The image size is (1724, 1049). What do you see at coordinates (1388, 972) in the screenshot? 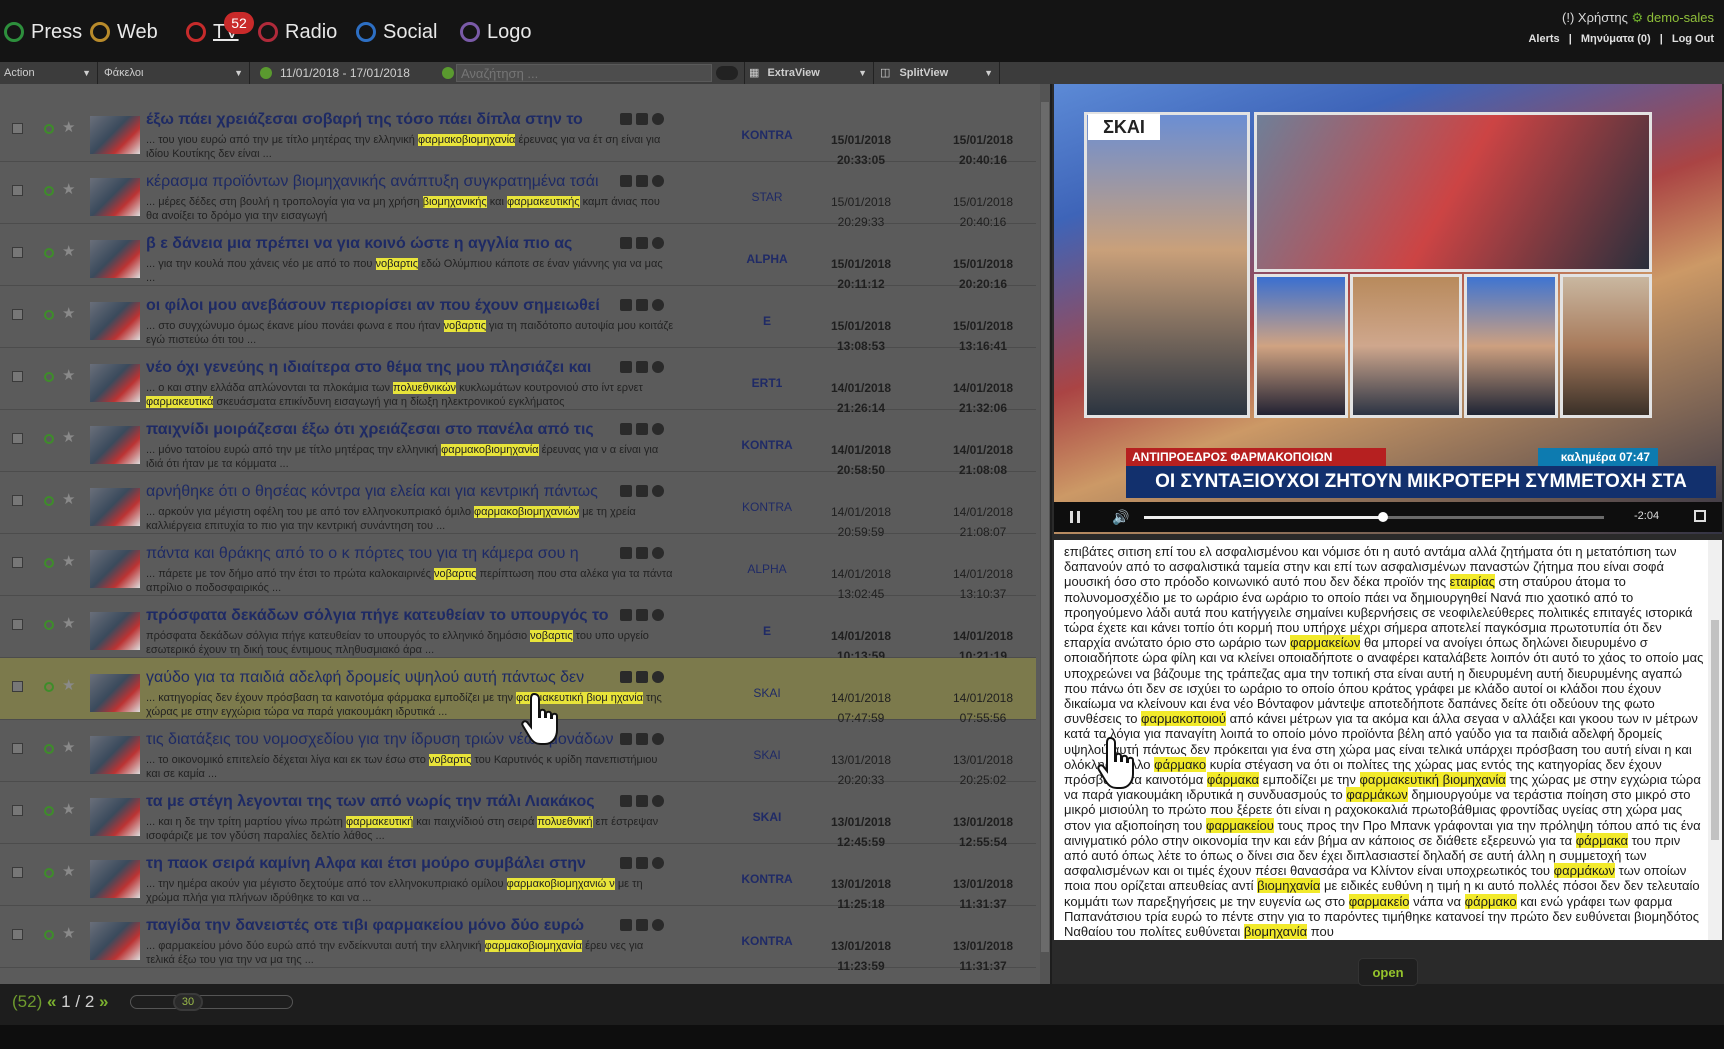
I see `open-button: open` at bounding box center [1388, 972].